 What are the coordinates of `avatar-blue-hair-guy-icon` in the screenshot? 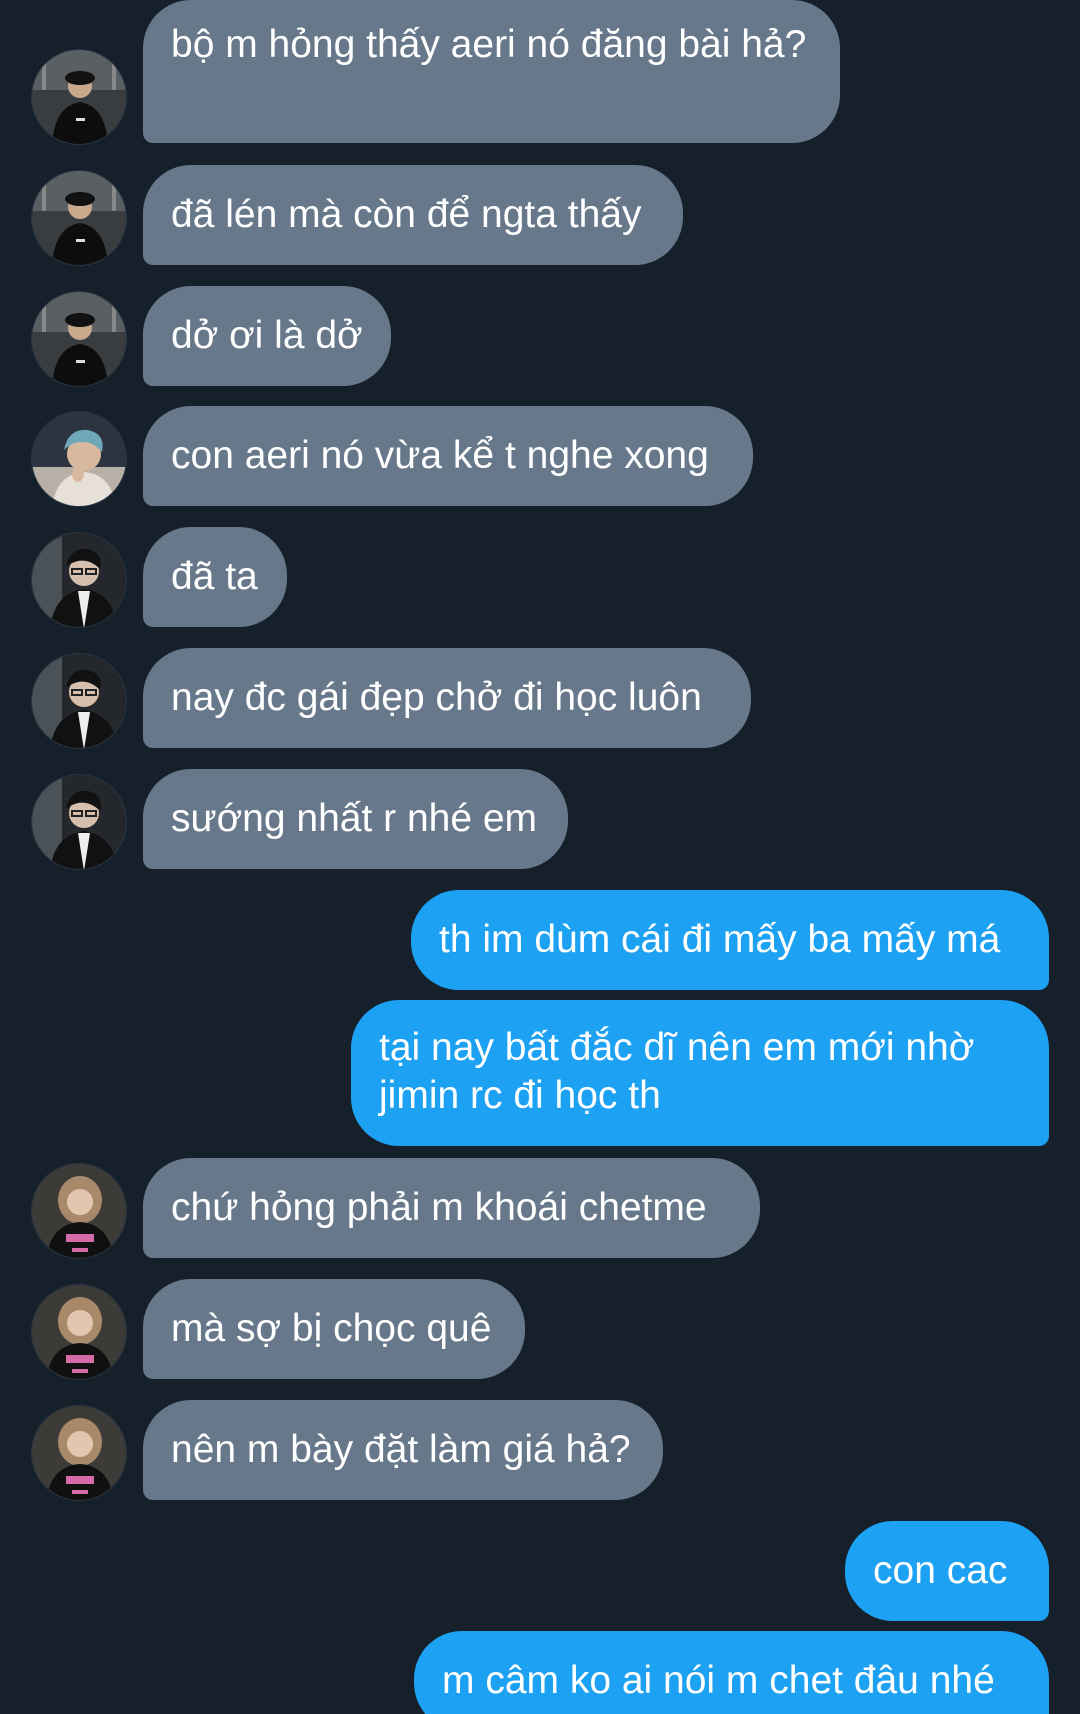 It's located at (79, 459).